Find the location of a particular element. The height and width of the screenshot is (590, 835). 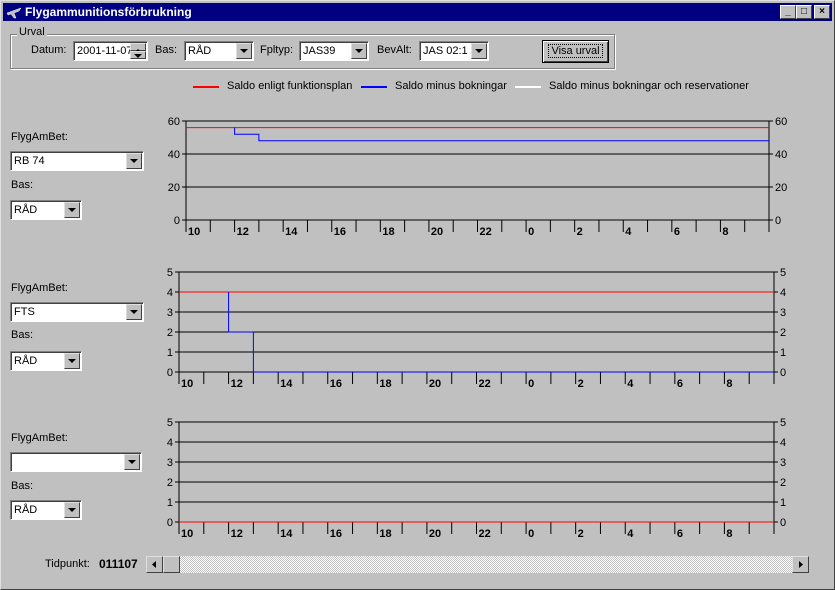

minimize-button: _ is located at coordinates (788, 12).